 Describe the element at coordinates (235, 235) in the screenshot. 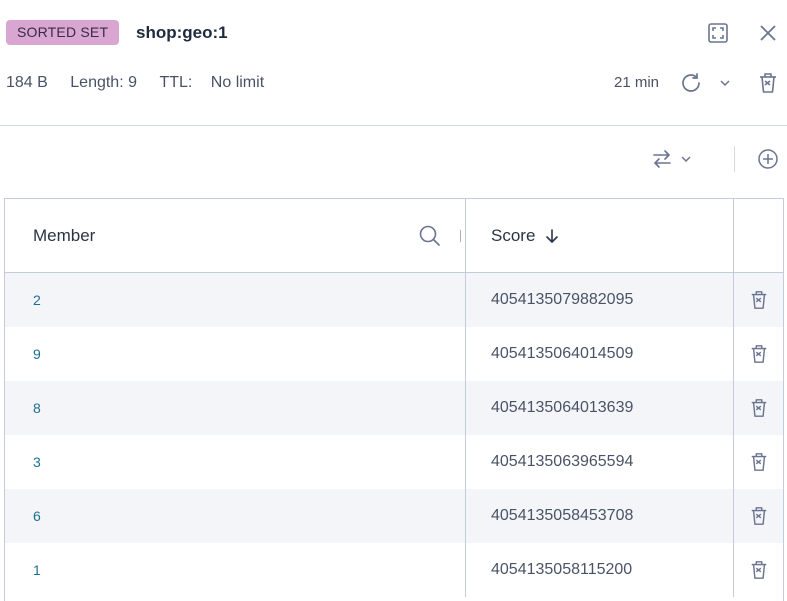

I see `column-header-member: Member` at that location.